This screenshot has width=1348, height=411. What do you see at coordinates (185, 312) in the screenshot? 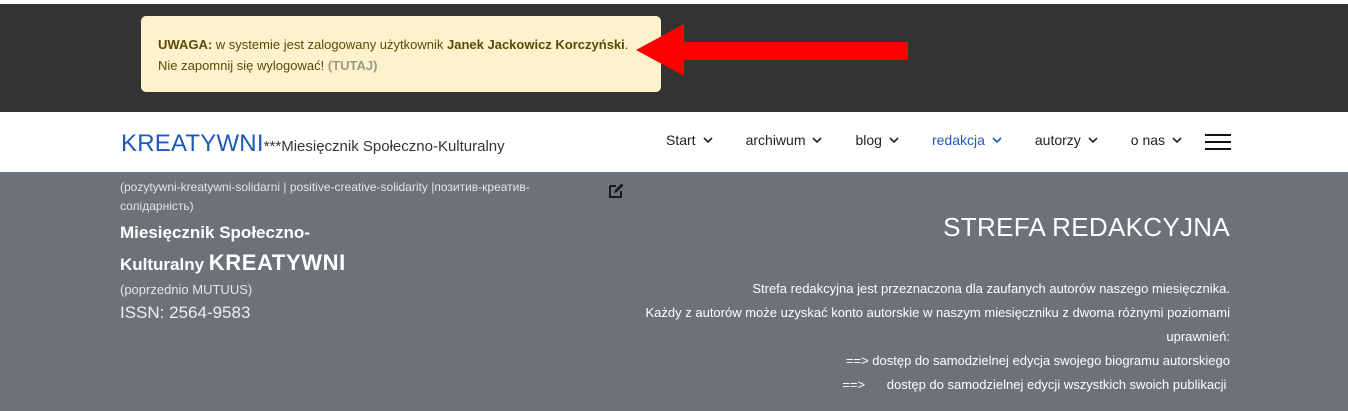
I see `issn: ISSN: 2564-9583` at bounding box center [185, 312].